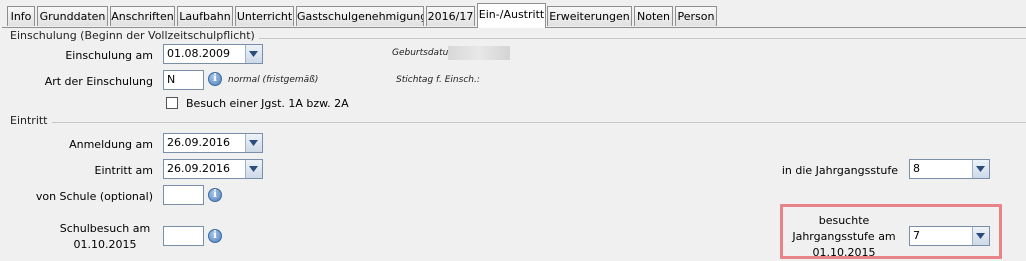  I want to click on art-description: normal (fristgemäß), so click(273, 80).